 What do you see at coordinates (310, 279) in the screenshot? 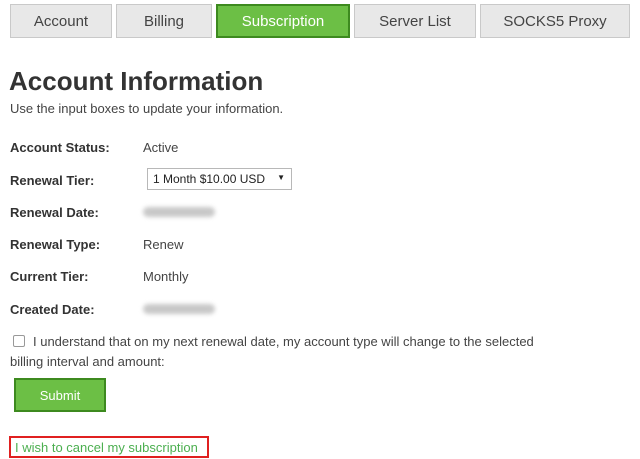
I see `current-tier-row: Current Tier: Monthly` at bounding box center [310, 279].